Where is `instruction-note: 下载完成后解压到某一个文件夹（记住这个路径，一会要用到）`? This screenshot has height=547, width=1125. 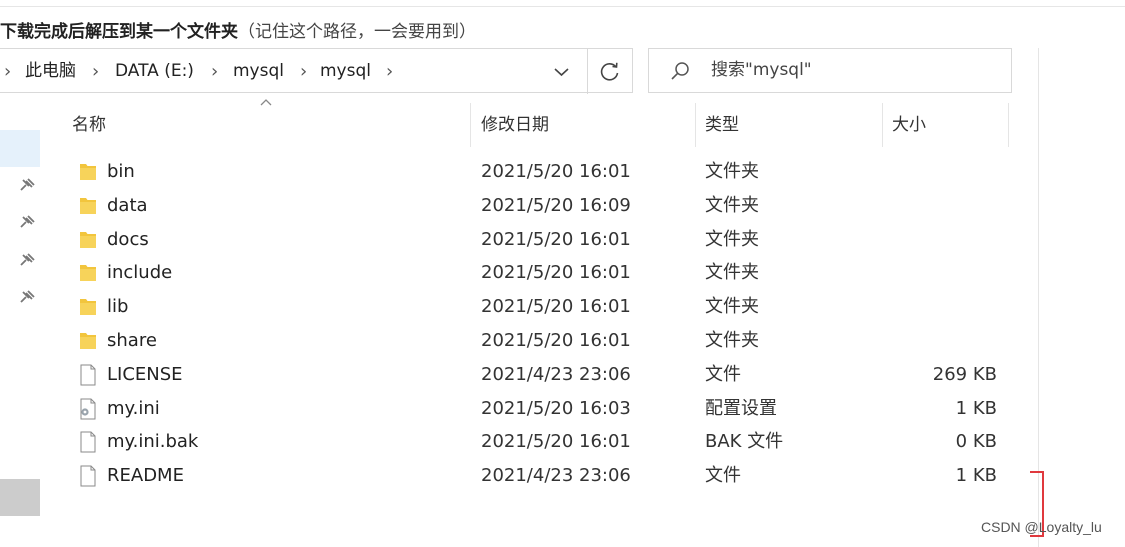
instruction-note: 下载完成后解压到某一个文件夹（记住这个路径，一会要用到） is located at coordinates (238, 32).